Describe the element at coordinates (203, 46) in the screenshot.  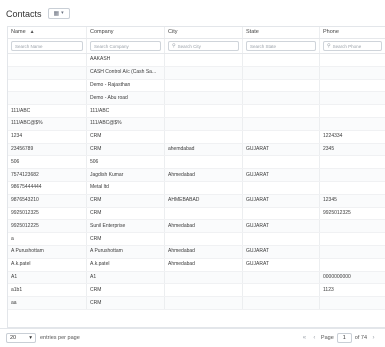
I see `search-city-input: ⚲ Search City` at that location.